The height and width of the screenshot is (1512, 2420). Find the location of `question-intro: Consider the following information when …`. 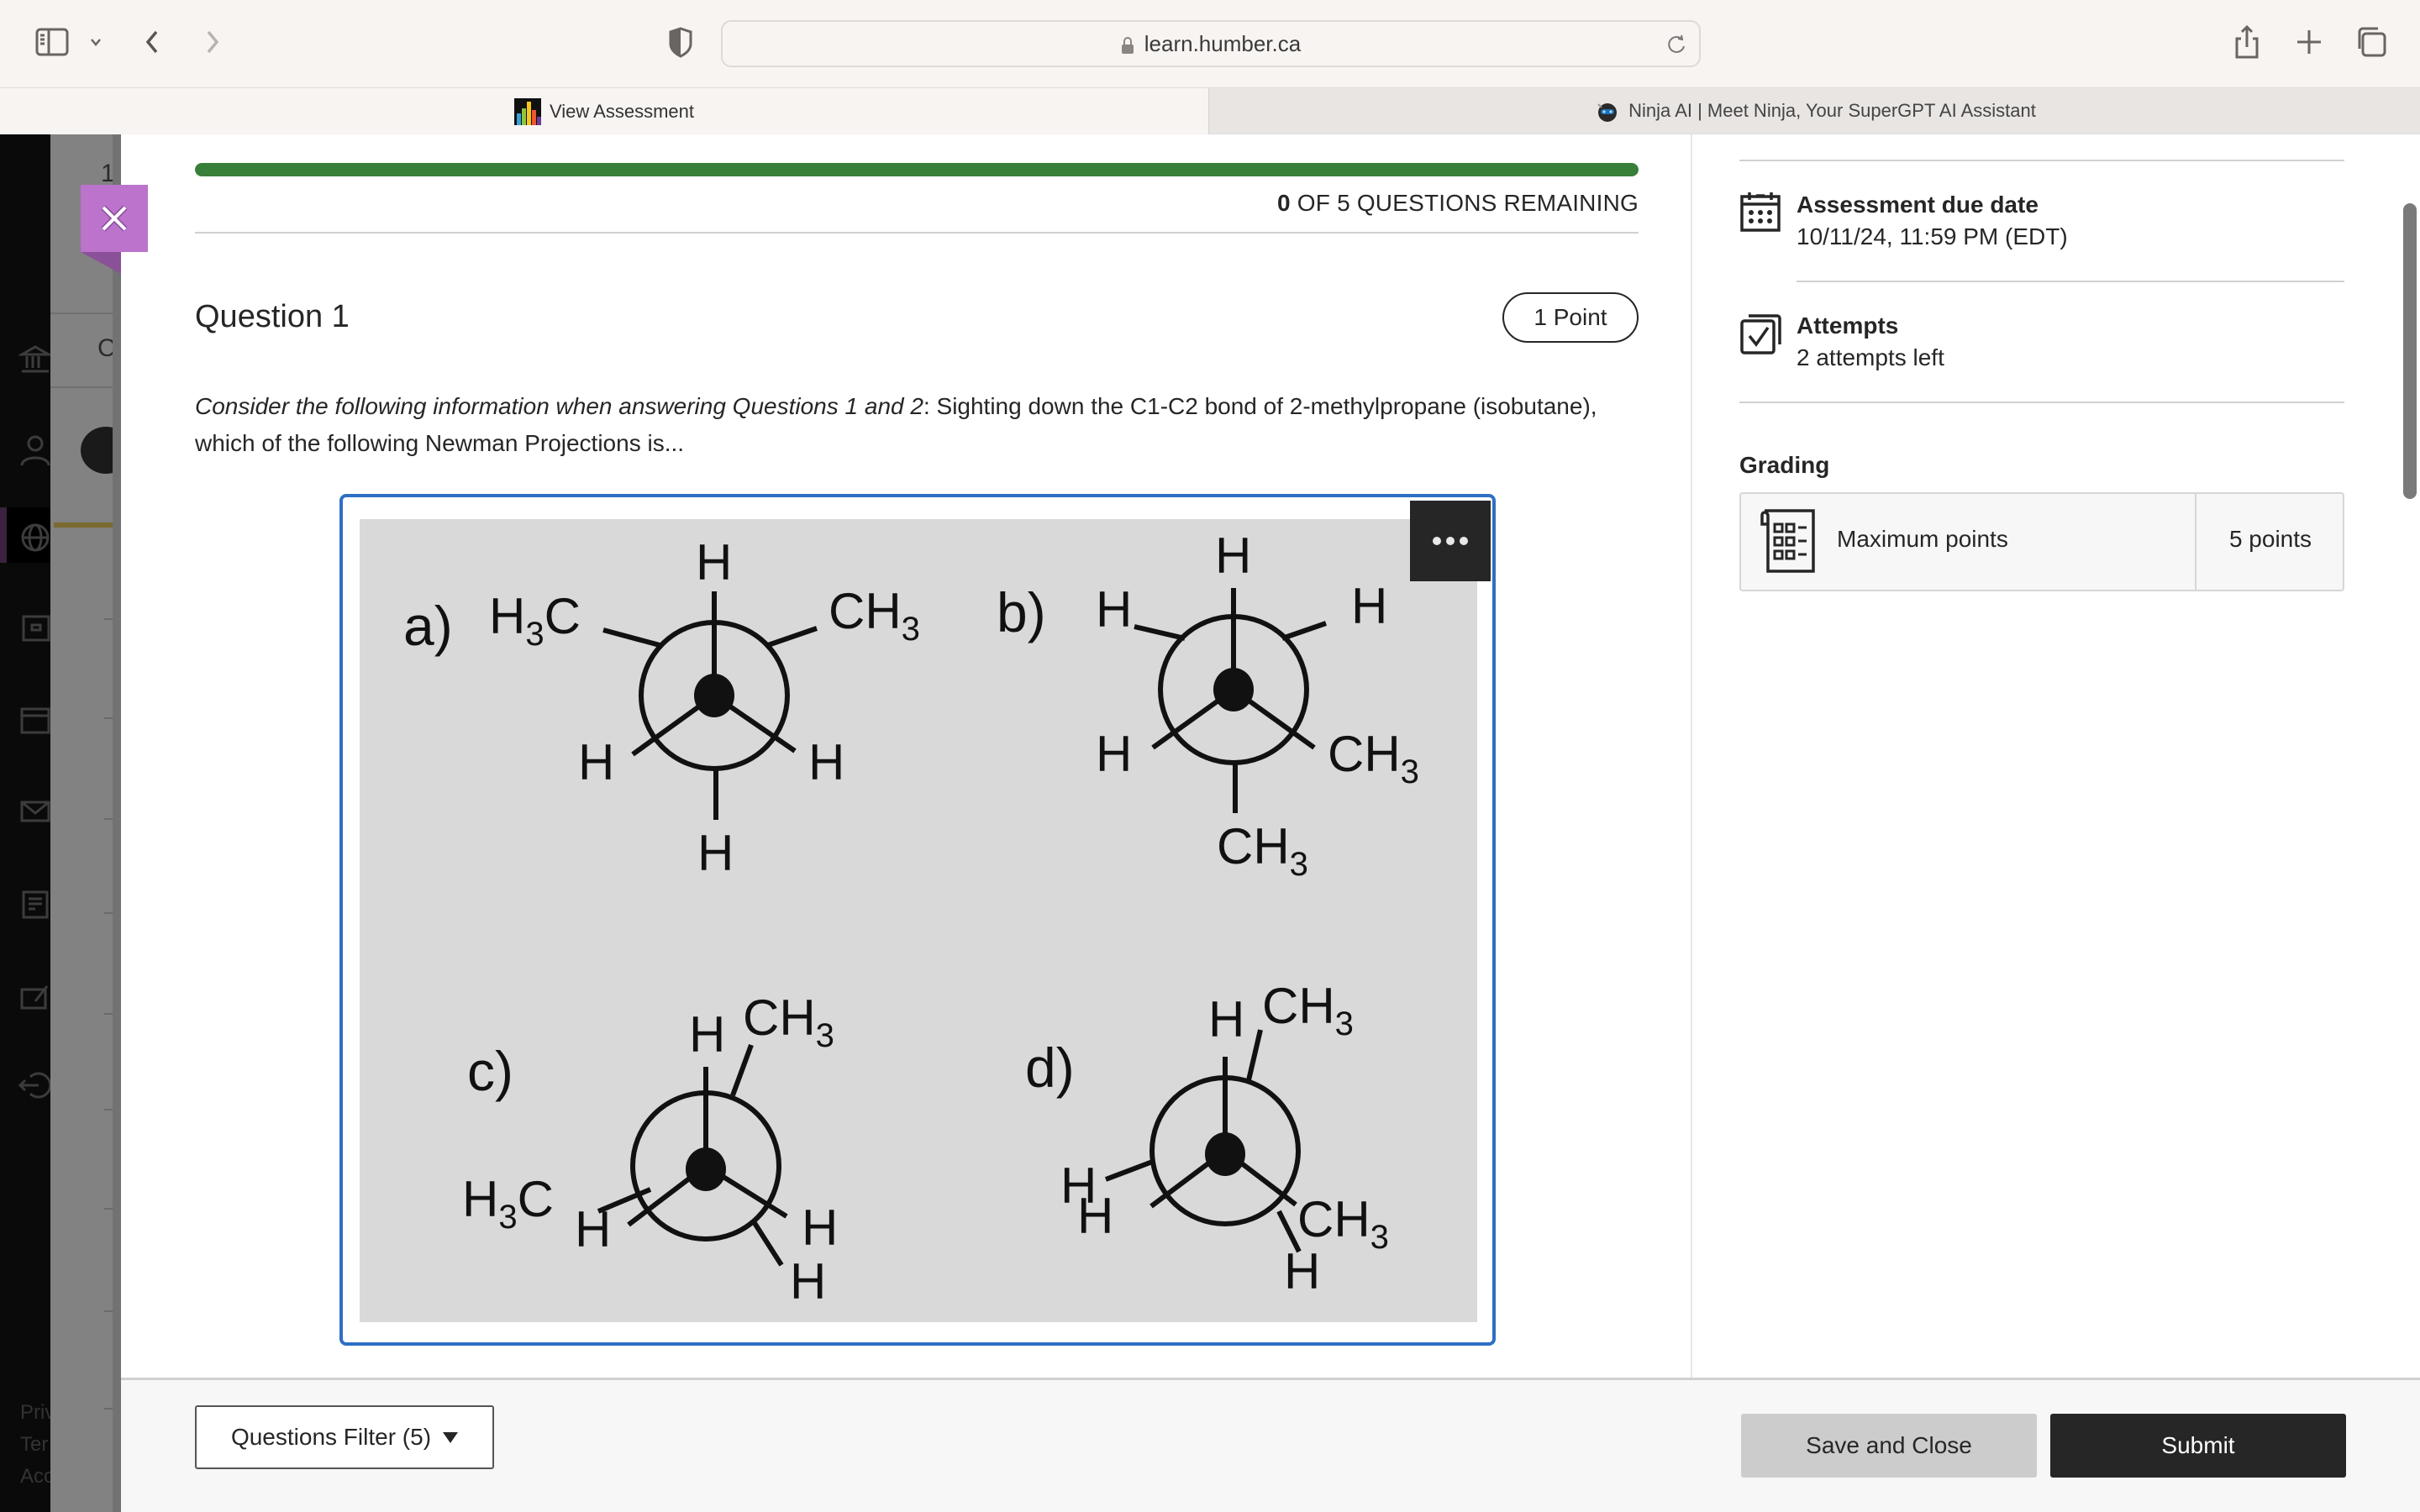

question-intro: Consider the following information when … is located at coordinates (559, 406).